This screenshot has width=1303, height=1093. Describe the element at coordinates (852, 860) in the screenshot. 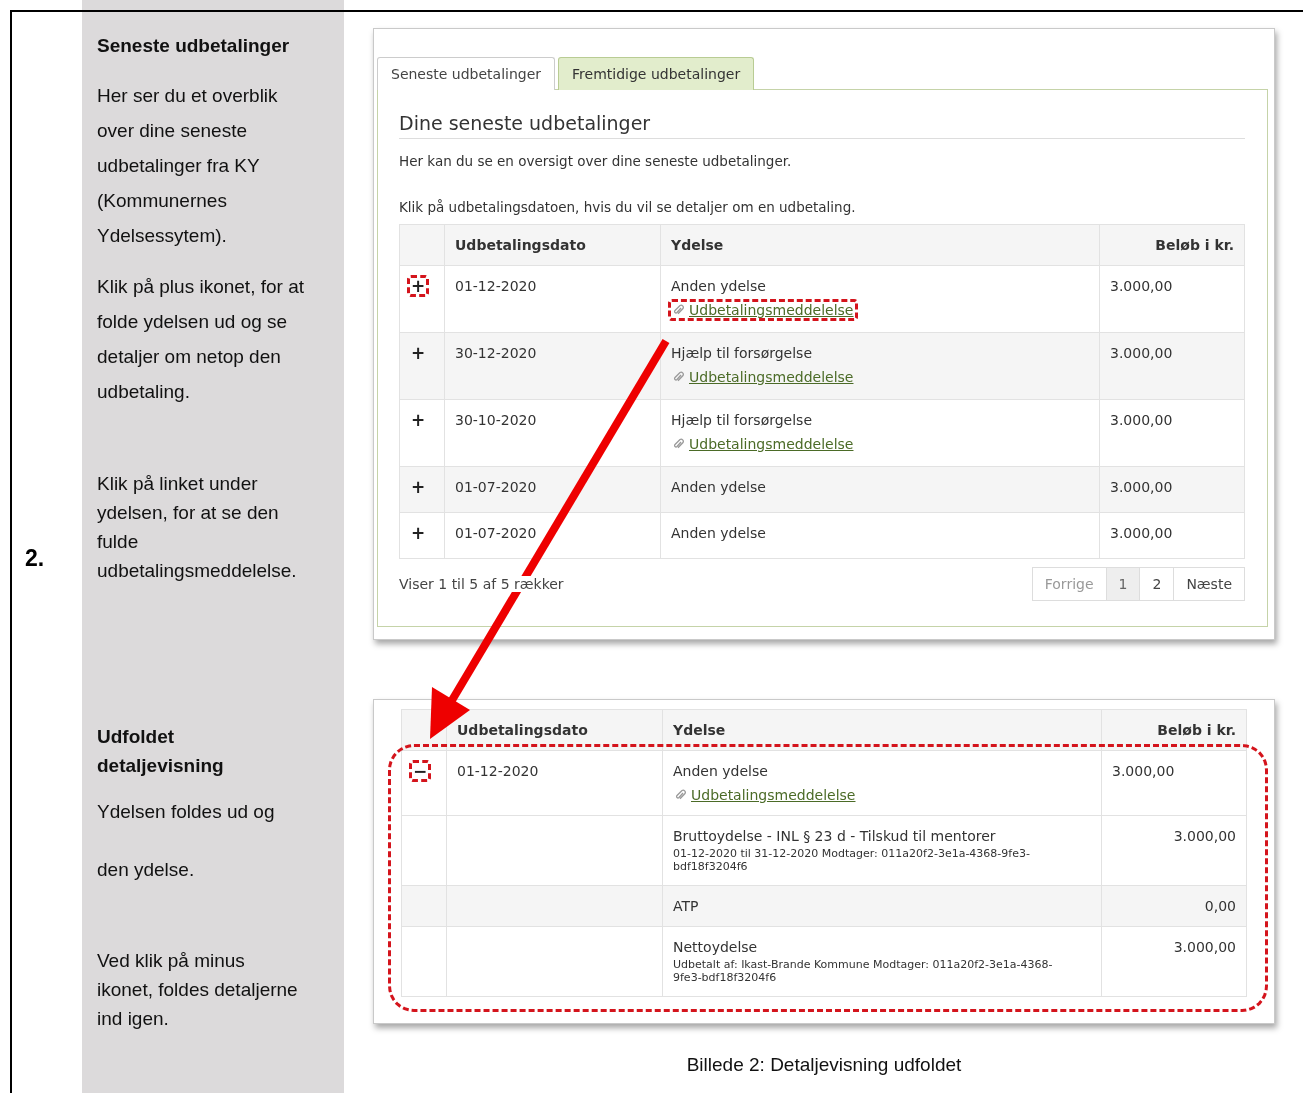

I see `detail-subtitle: 01-12-2020 til 31-12-2020 Modtager: 011a20f2-3e1a-4368-9fe3-bdf18f3204f6` at that location.